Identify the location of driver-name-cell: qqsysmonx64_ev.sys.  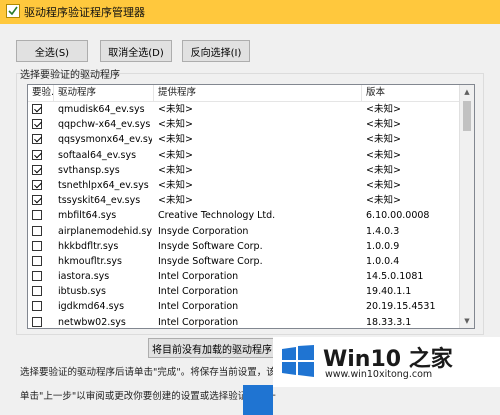
(105, 140).